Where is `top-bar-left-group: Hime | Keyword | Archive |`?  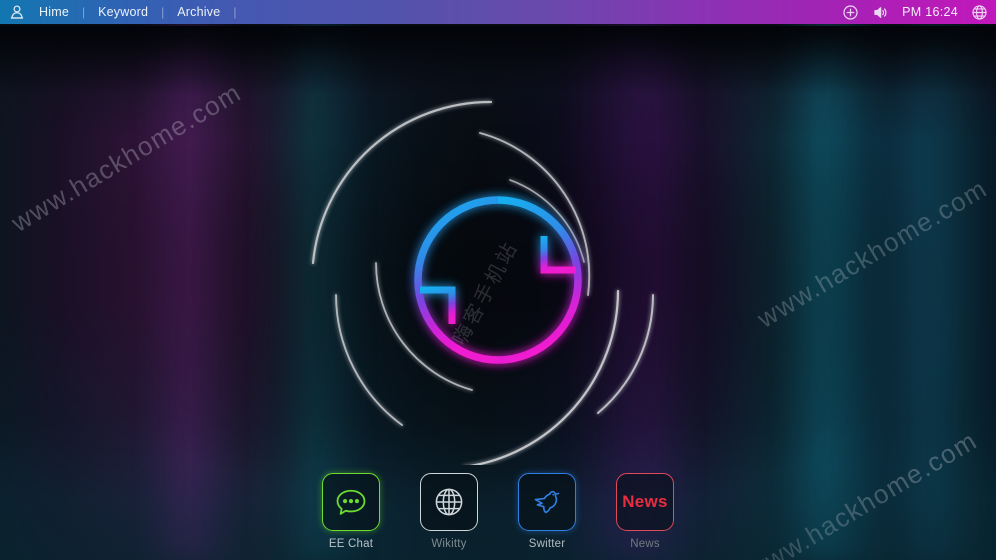
top-bar-left-group: Hime | Keyword | Archive | is located at coordinates (123, 12).